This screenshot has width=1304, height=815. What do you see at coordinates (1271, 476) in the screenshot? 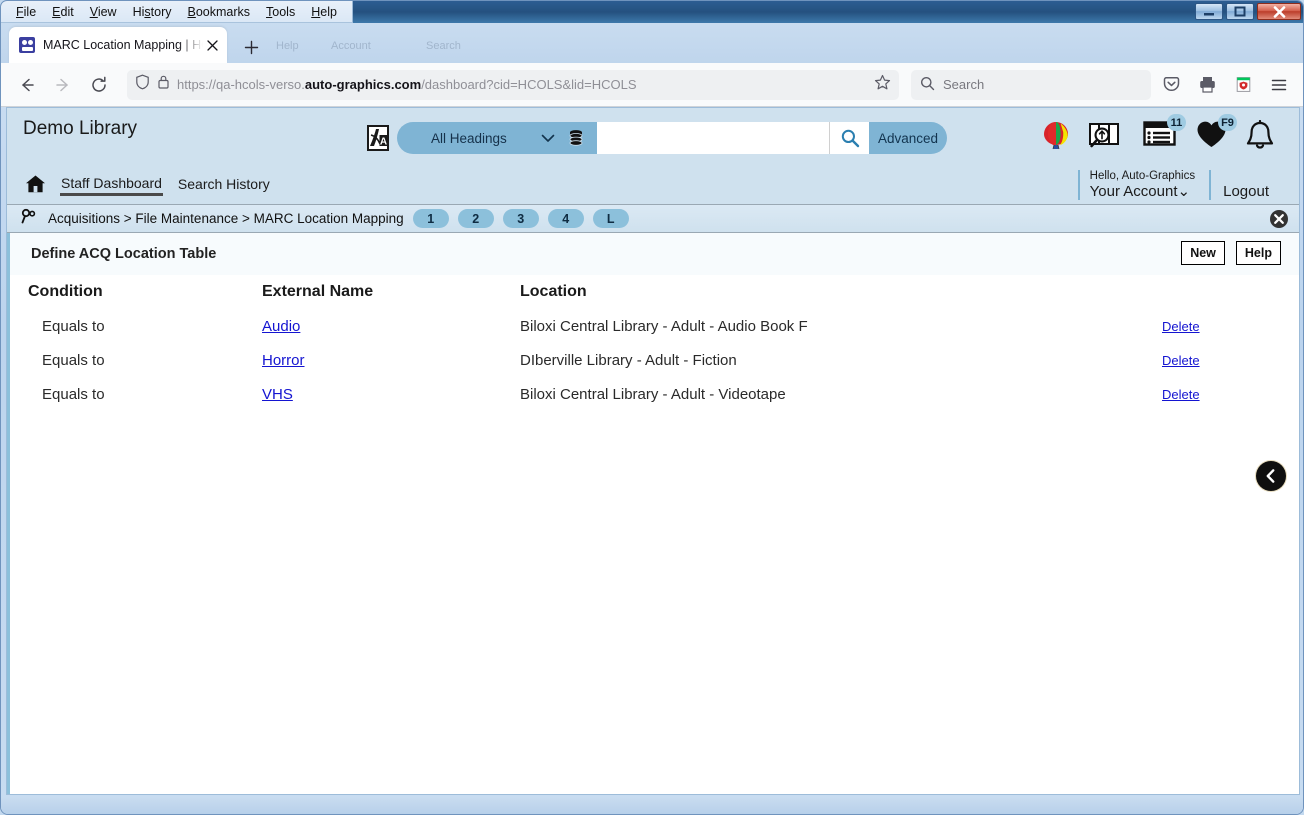
I see `back-circle-icon` at bounding box center [1271, 476].